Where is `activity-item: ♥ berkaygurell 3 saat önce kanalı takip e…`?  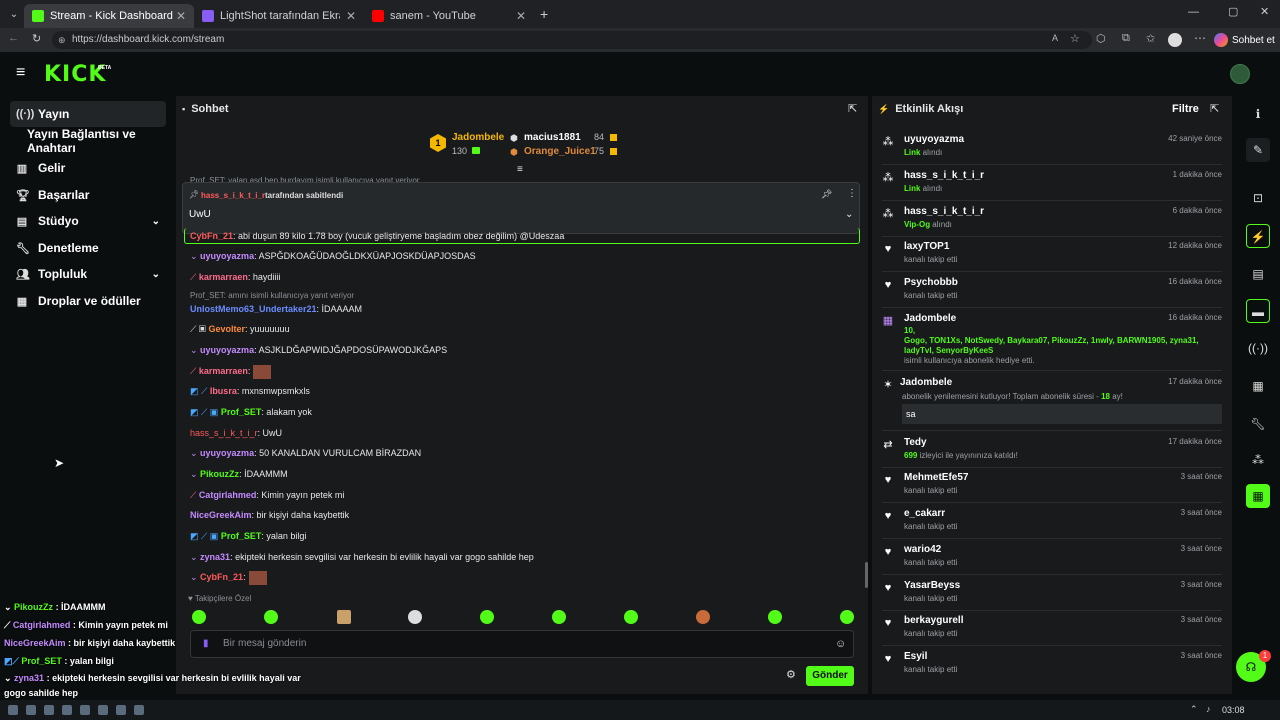
activity-item: ♥ berkaygurell 3 saat önce kanalı takip e… is located at coordinates (1052, 630).